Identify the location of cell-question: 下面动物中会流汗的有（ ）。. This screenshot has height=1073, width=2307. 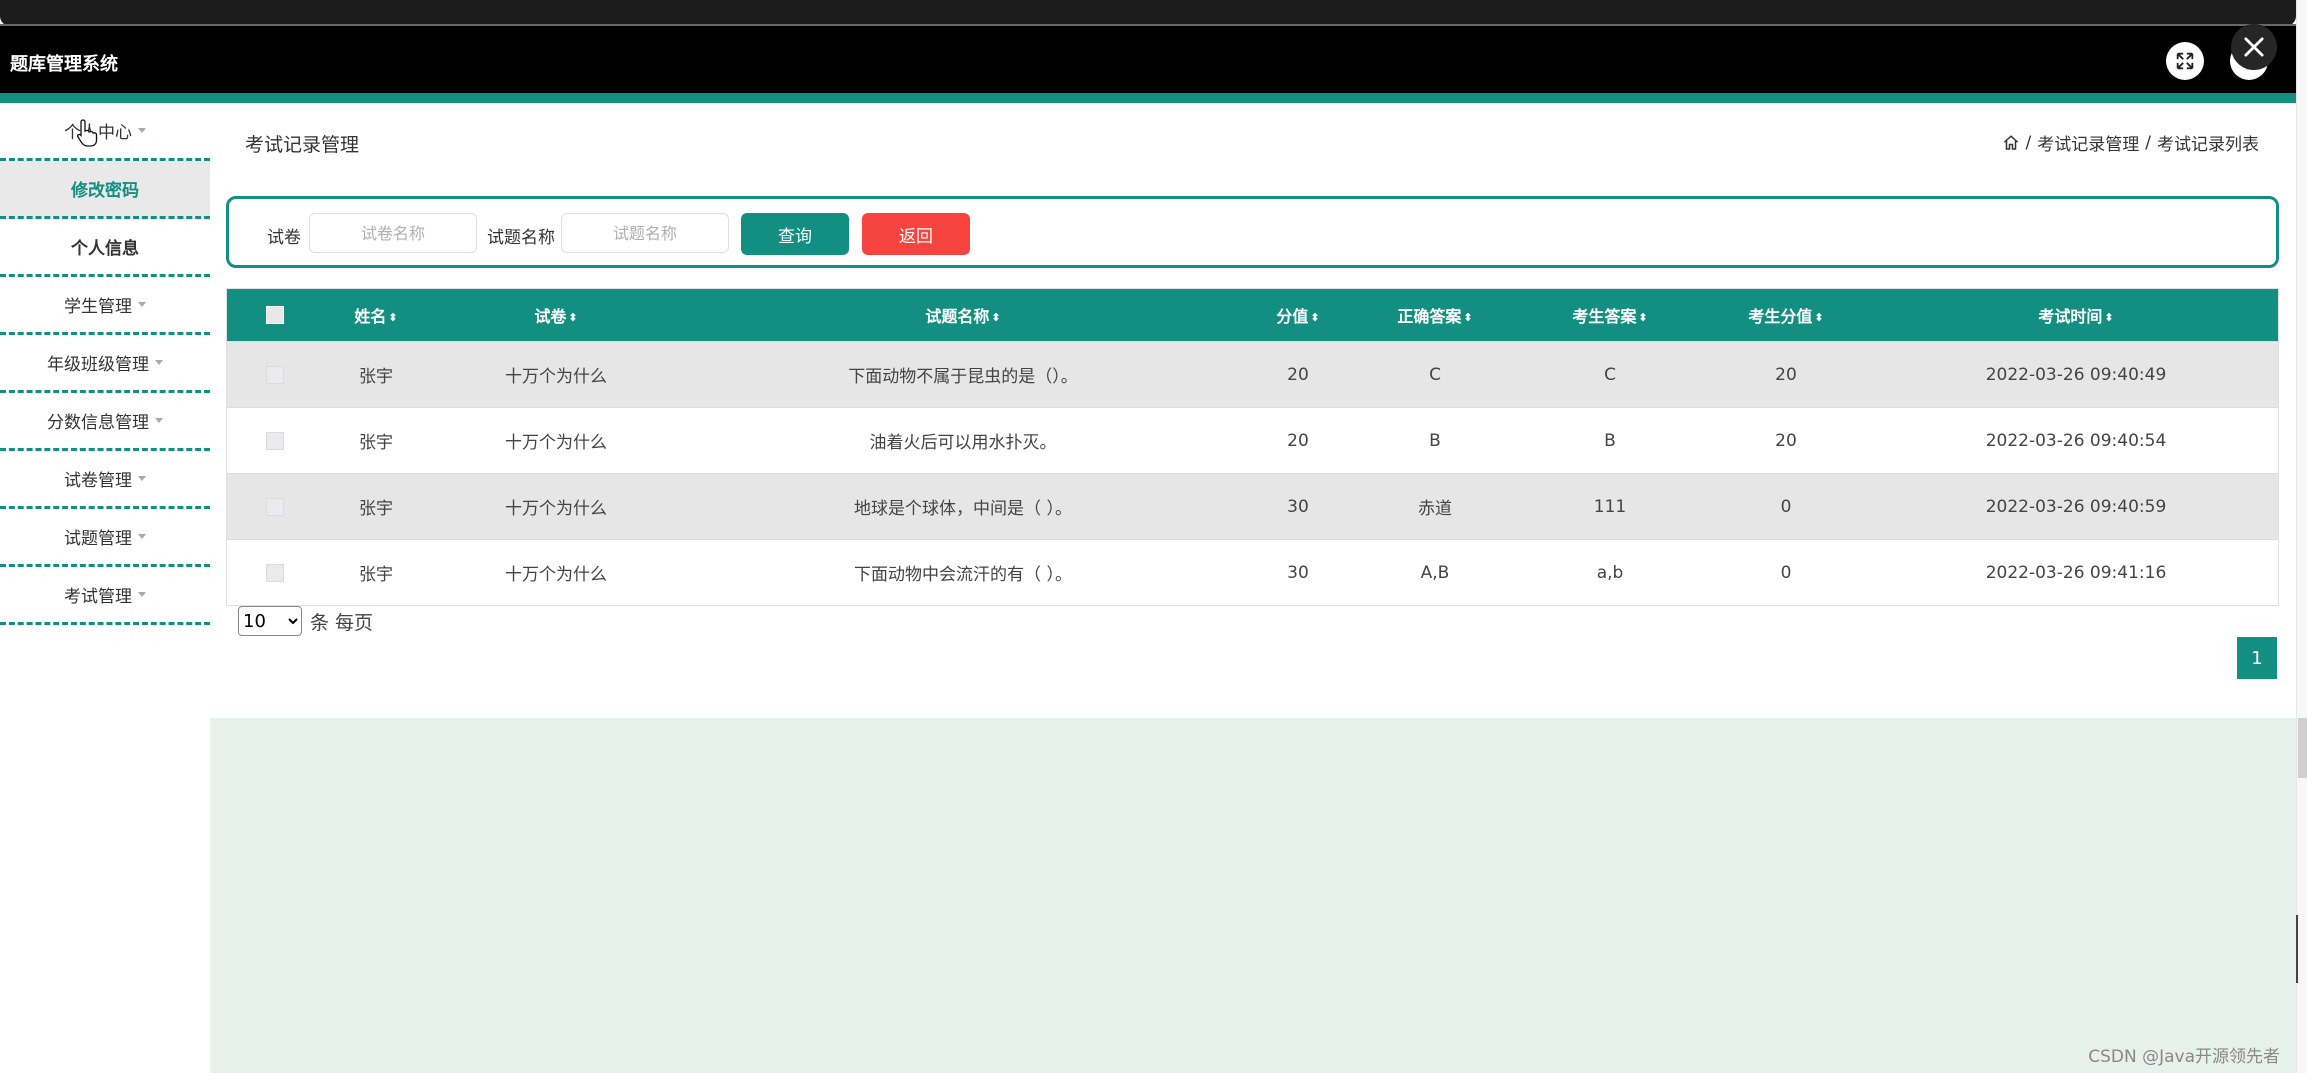
(963, 575).